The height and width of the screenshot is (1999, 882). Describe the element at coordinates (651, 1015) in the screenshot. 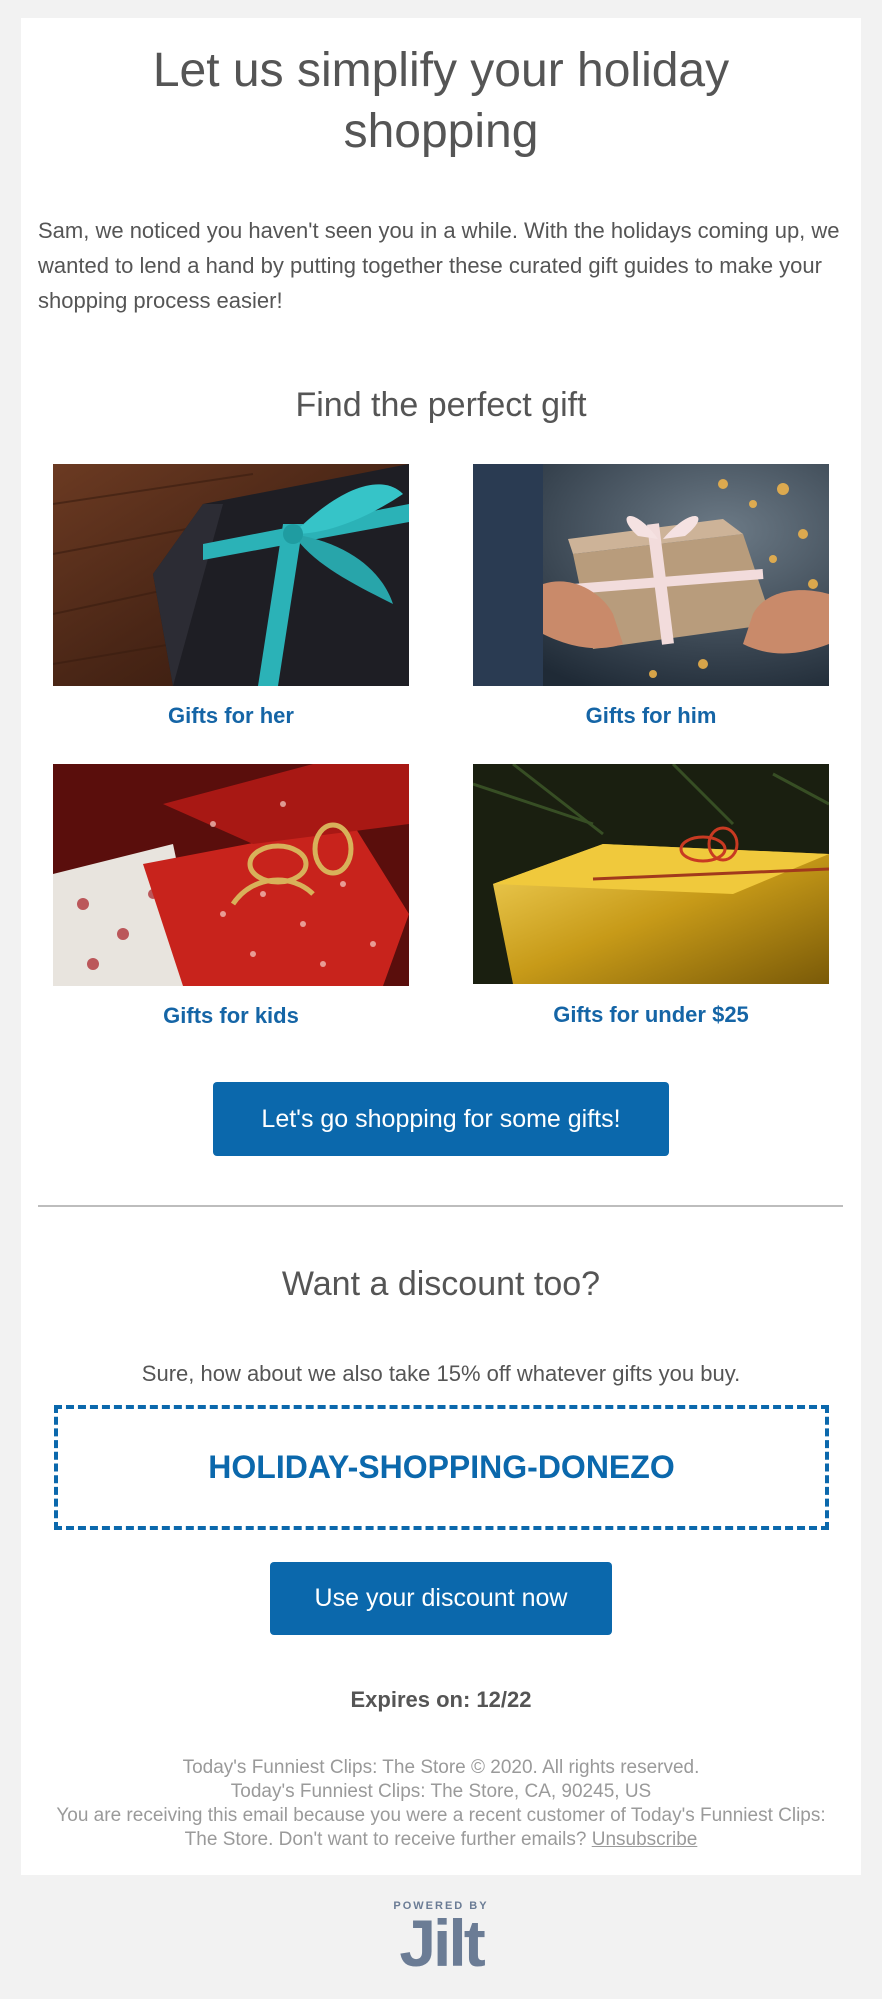

I see `gifts-under-25-link: Gifts for under $25` at that location.